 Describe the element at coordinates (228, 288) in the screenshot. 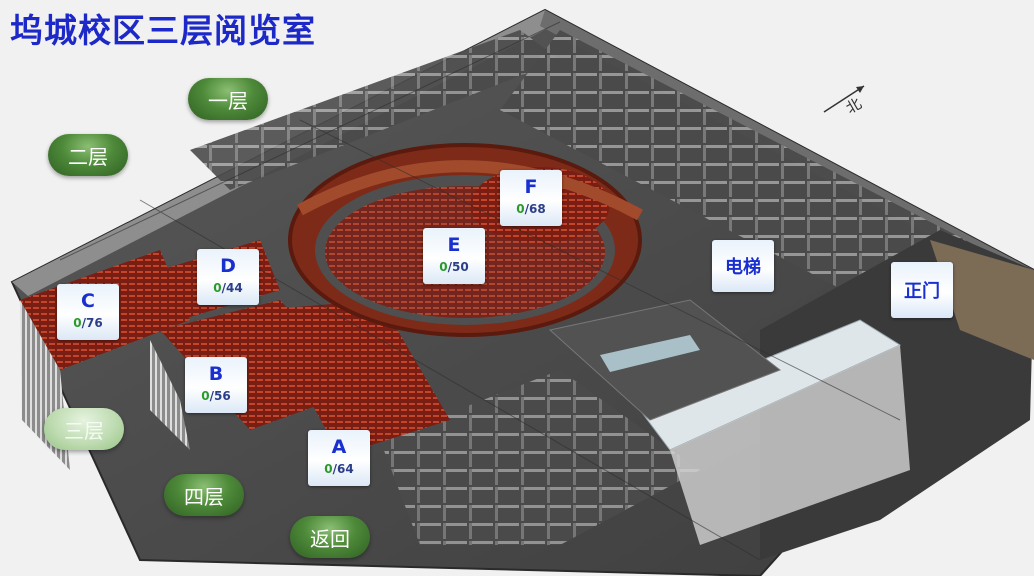

I see `zone-d-count: 0/44` at that location.